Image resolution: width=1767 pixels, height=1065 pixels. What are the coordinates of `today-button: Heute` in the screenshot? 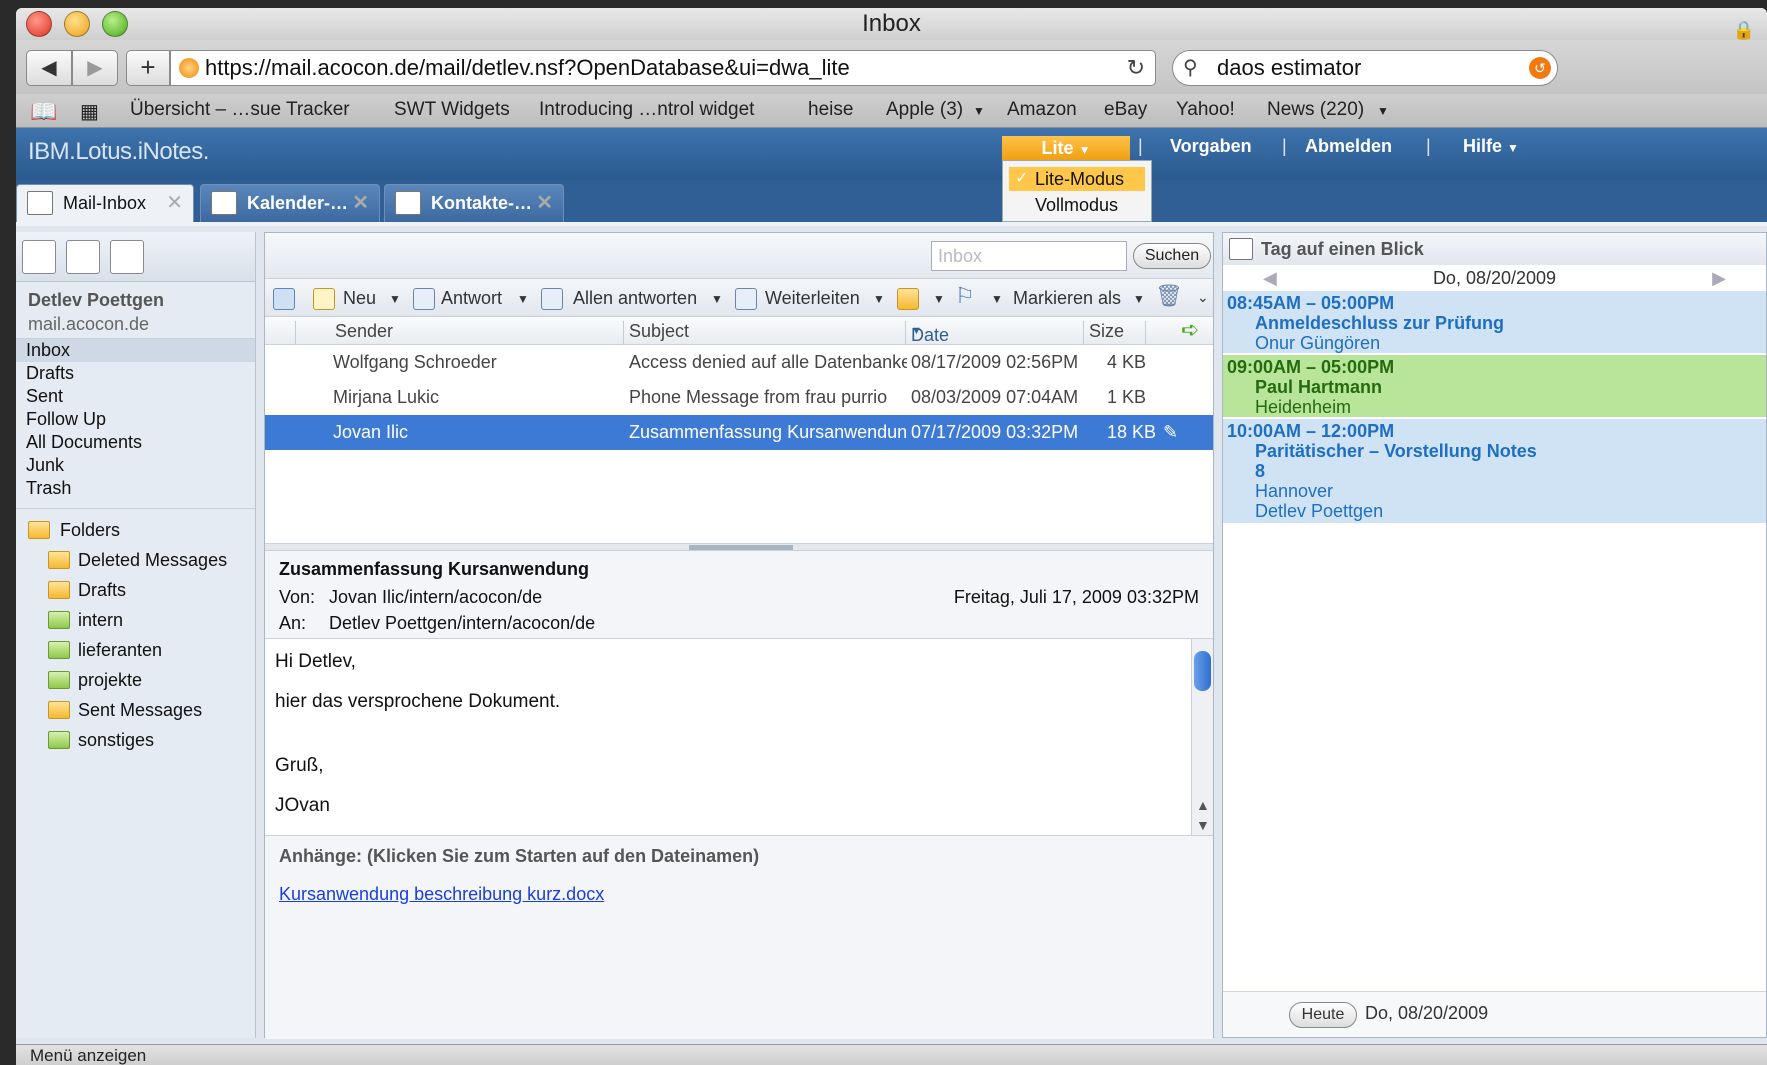 It's located at (1323, 1015).